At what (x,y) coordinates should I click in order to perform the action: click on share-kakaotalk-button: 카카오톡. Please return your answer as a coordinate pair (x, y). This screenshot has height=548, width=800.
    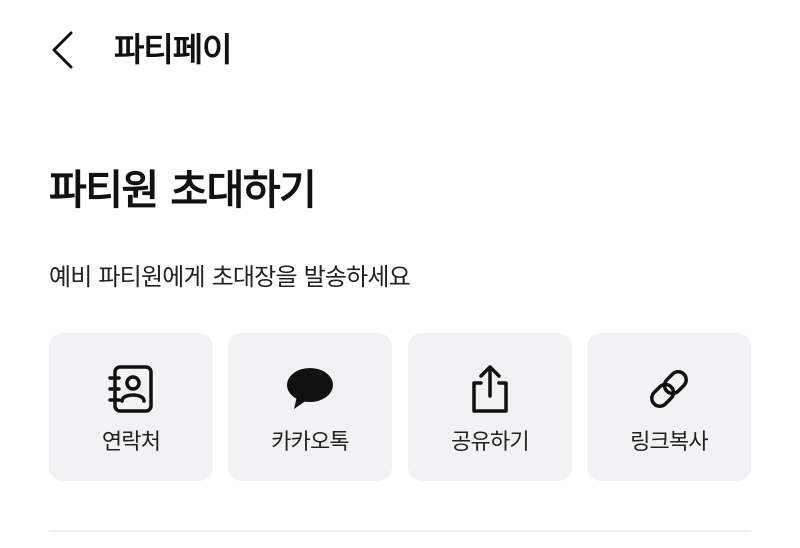
    Looking at the image, I should click on (310, 407).